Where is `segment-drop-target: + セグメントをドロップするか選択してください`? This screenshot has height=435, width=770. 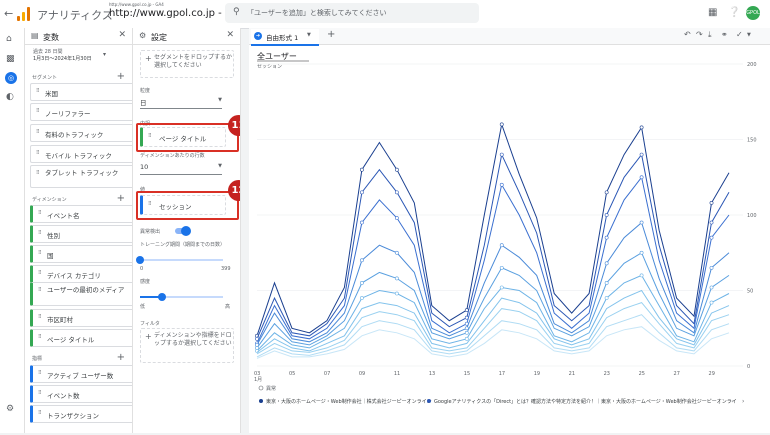 segment-drop-target: + セグメントをドロップするか選択してください is located at coordinates (187, 64).